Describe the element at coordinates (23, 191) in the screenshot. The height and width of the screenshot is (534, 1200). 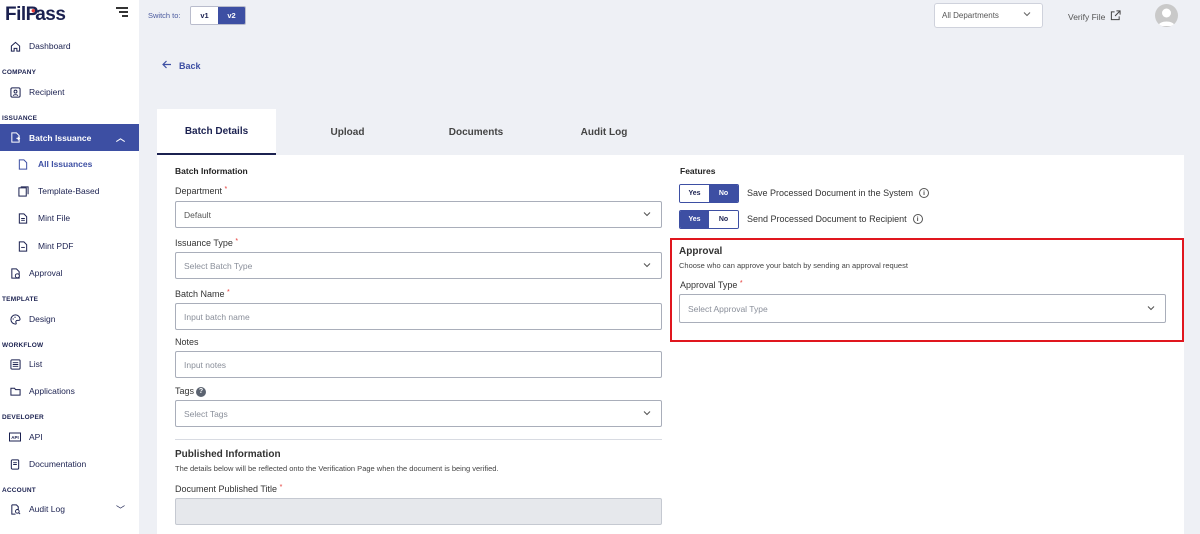
I see `template-icon` at that location.